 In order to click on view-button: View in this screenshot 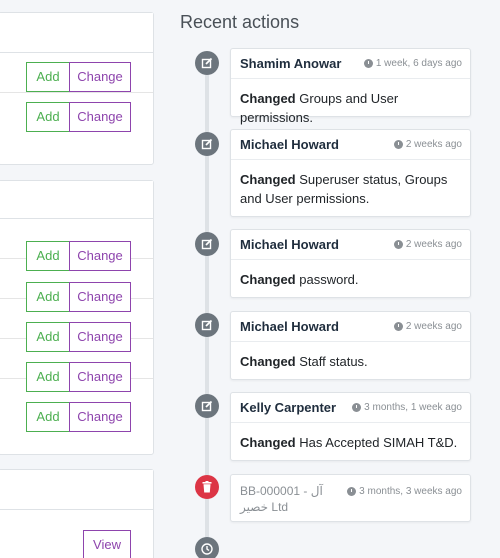, I will do `click(107, 544)`.